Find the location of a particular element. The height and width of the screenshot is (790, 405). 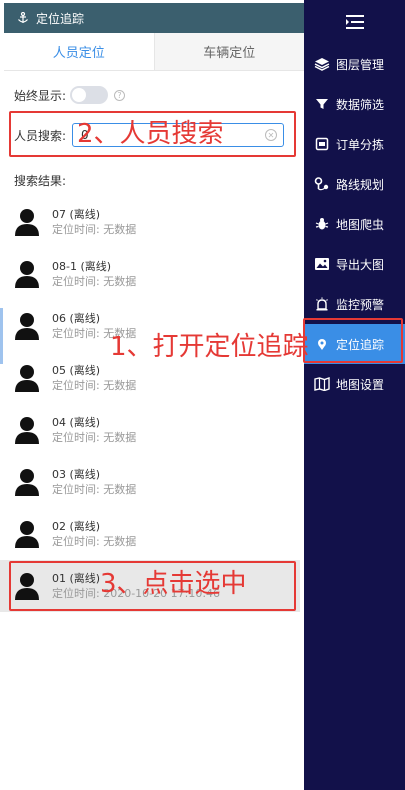

menu-icon is located at coordinates (354, 22).